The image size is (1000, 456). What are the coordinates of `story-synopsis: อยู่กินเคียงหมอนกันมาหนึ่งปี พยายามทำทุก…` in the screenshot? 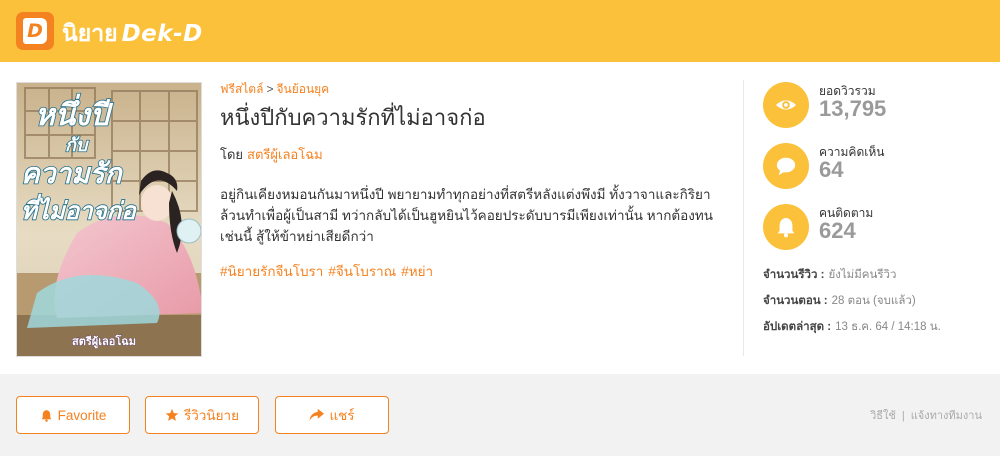 It's located at (466, 215).